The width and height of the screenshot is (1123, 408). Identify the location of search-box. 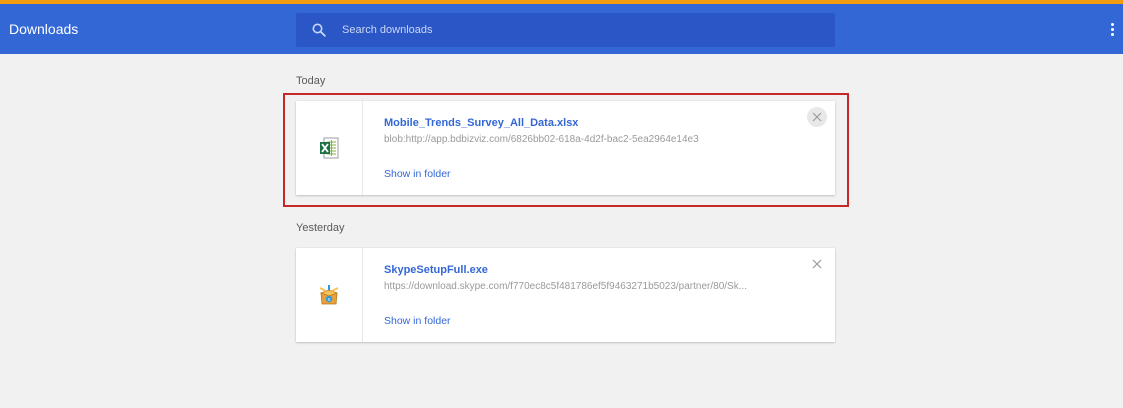
(565, 30).